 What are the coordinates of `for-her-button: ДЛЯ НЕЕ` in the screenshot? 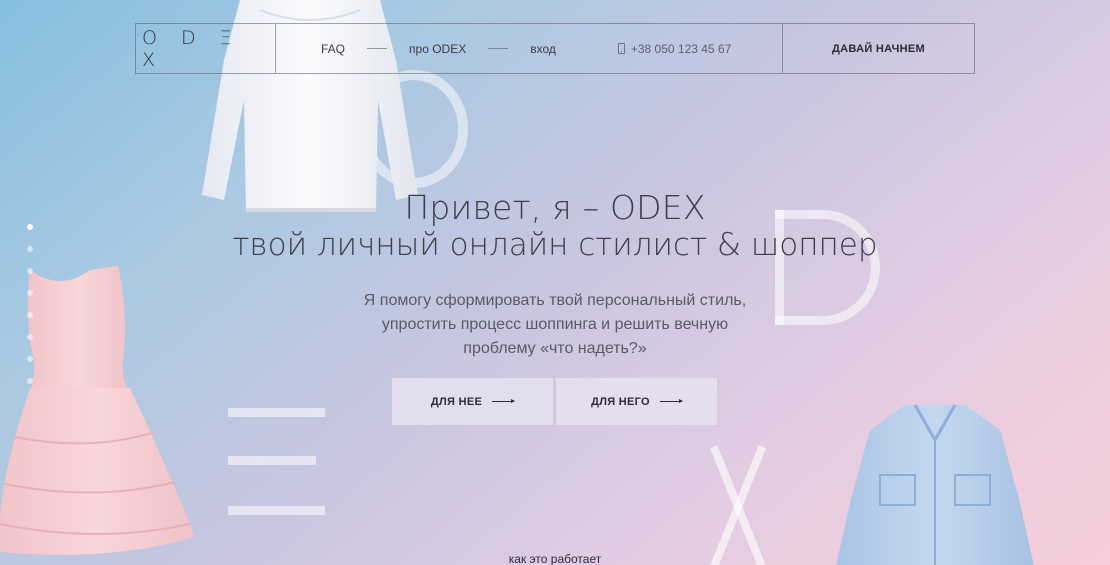 It's located at (472, 401).